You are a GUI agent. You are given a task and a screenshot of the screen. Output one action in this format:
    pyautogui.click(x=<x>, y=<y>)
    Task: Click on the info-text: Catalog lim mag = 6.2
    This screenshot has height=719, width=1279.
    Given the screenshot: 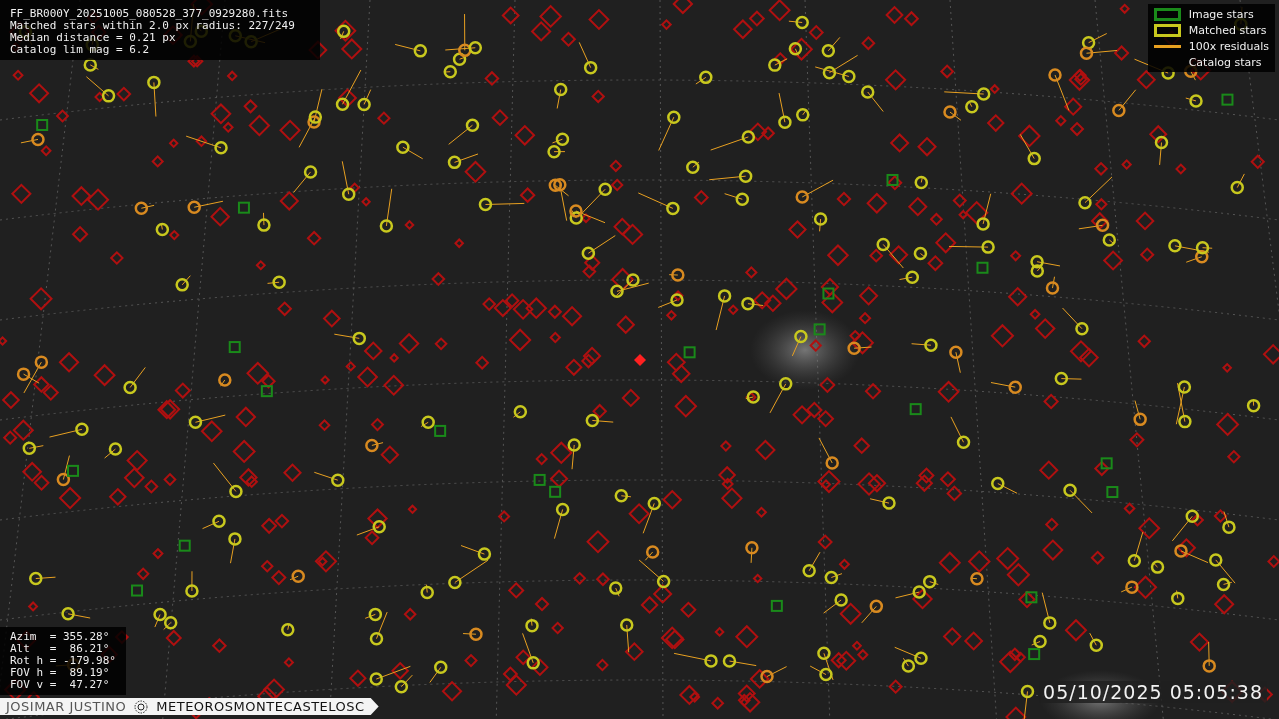 What is the action you would take?
    pyautogui.click(x=80, y=50)
    